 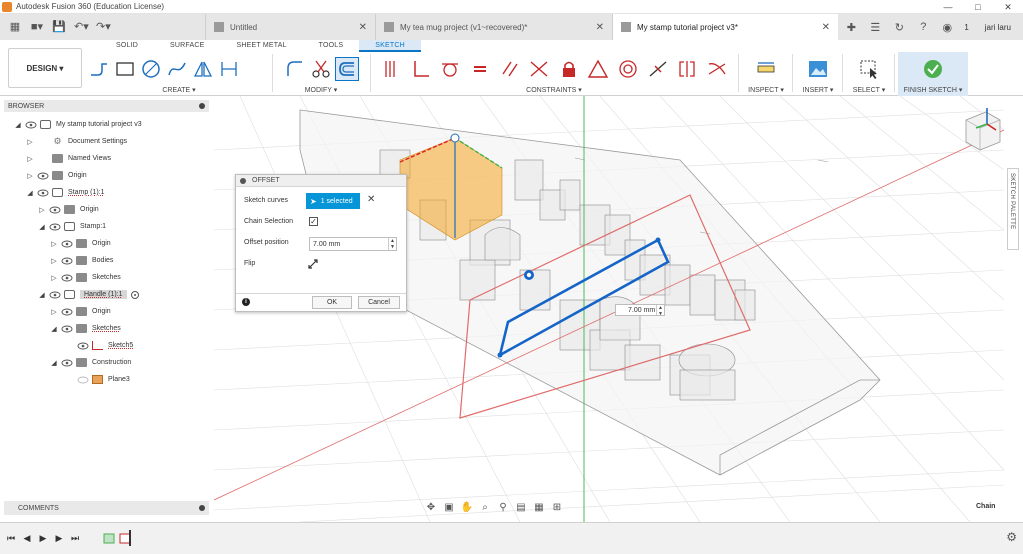 I want to click on callout-stepper-icon: ▲ ▼, so click(x=660, y=311).